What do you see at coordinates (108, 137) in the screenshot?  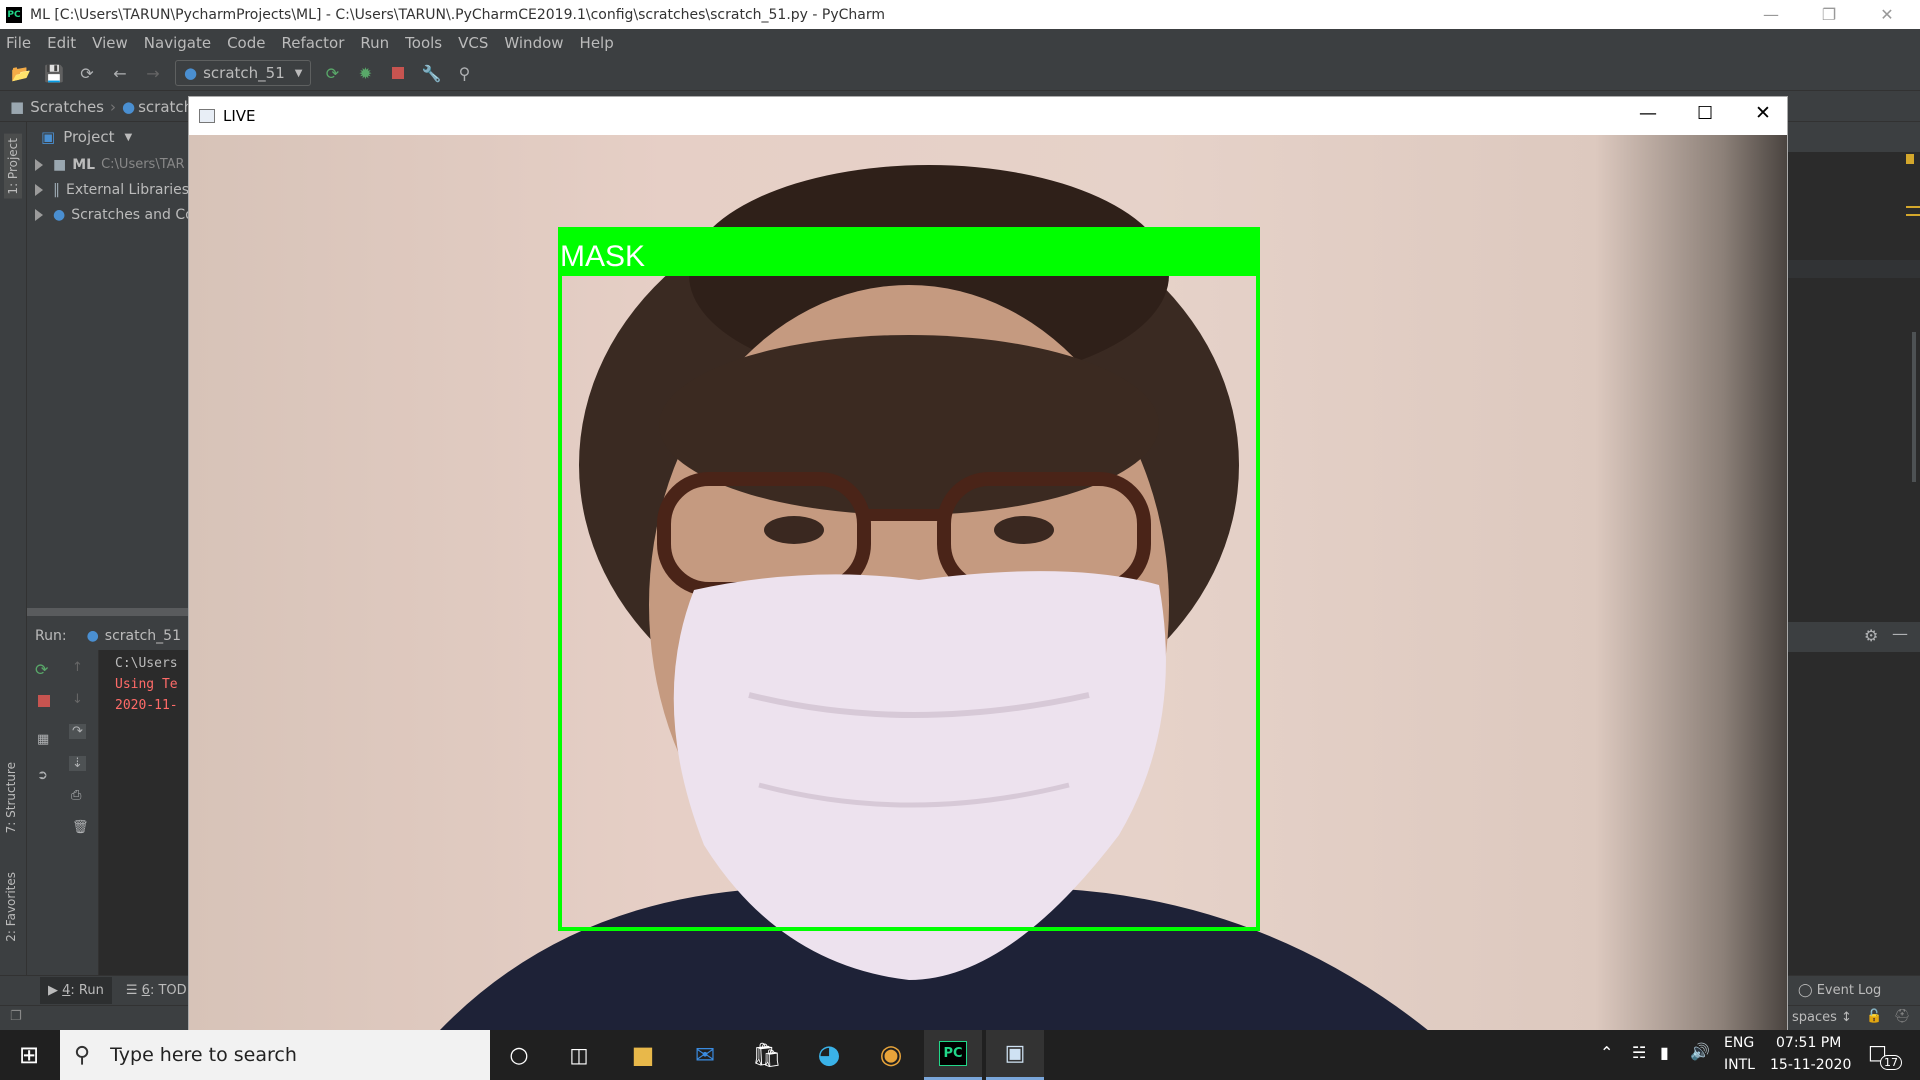 I see `project-panel-header: ▣ Project ▼` at bounding box center [108, 137].